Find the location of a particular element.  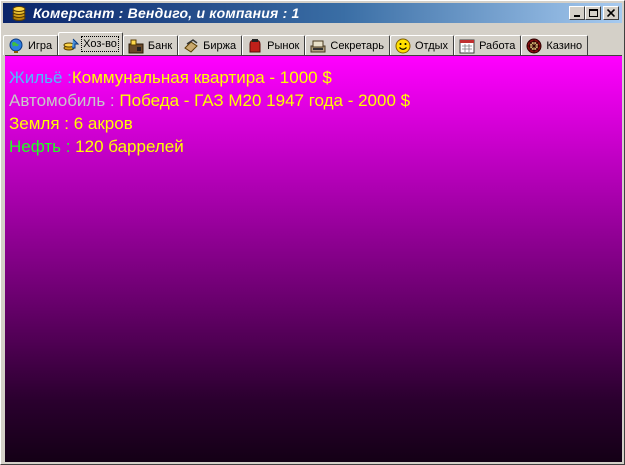

market-icon is located at coordinates (255, 45).